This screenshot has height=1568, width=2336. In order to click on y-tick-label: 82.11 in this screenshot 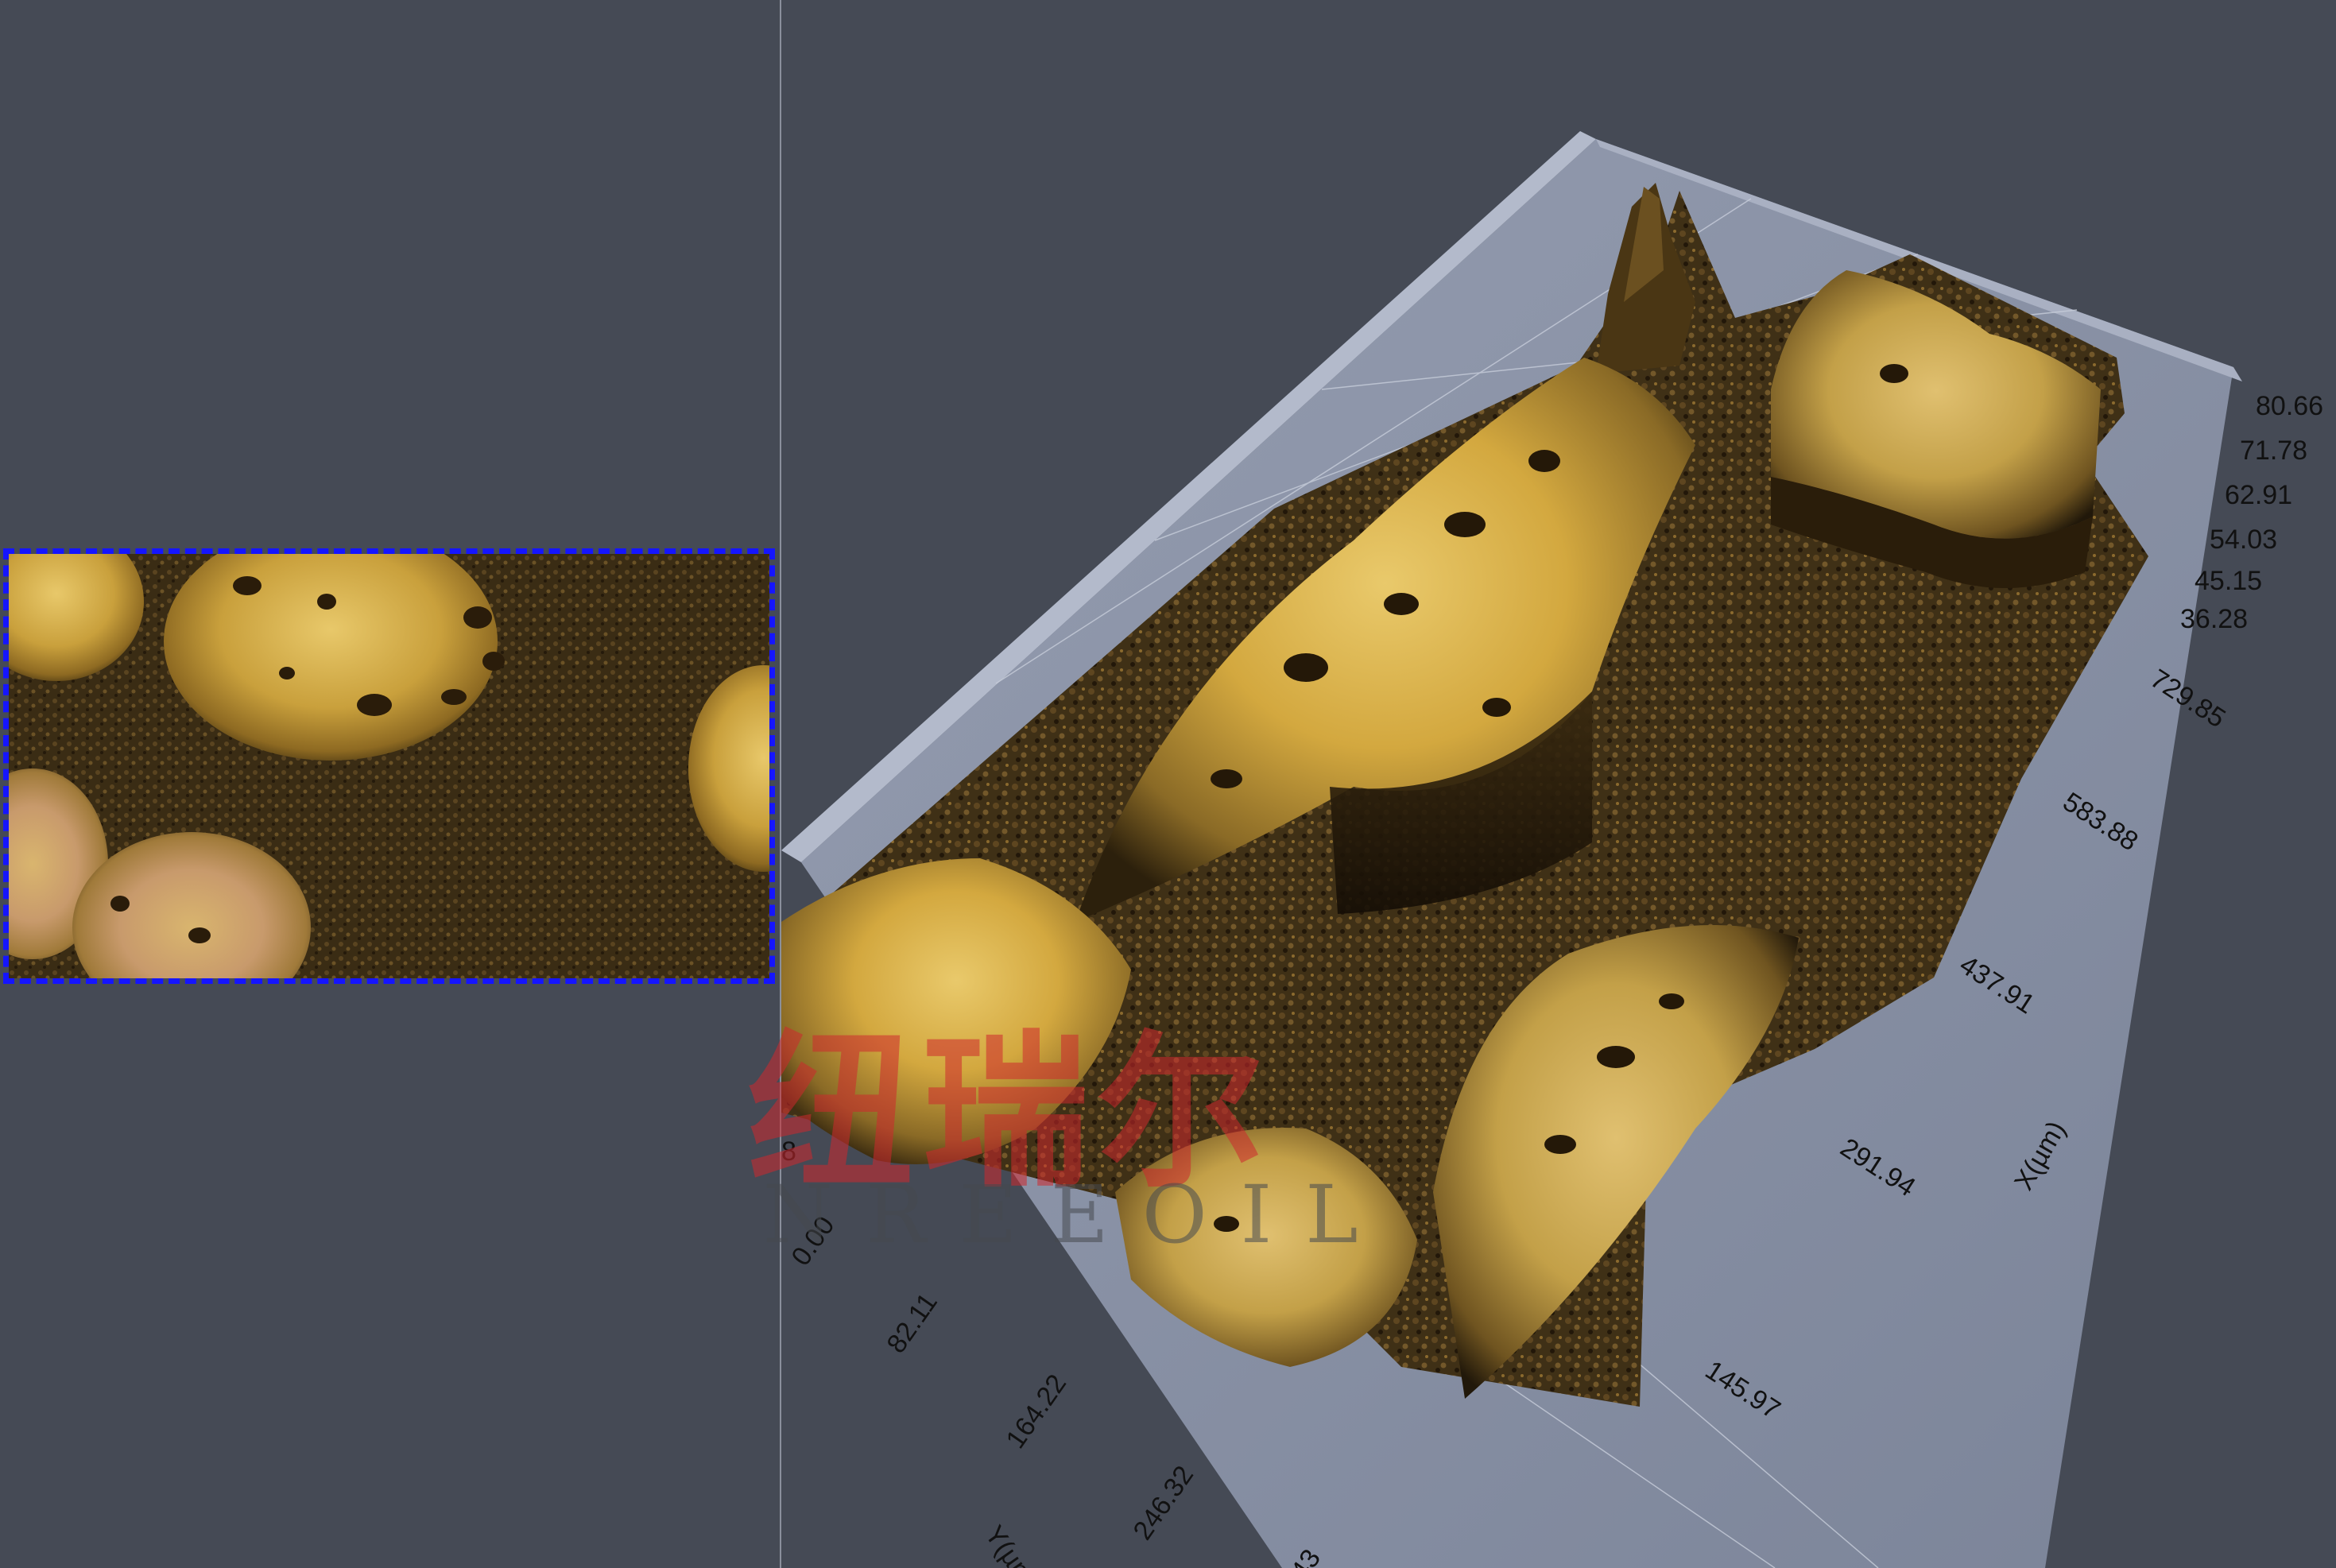, I will do `click(912, 1322)`.